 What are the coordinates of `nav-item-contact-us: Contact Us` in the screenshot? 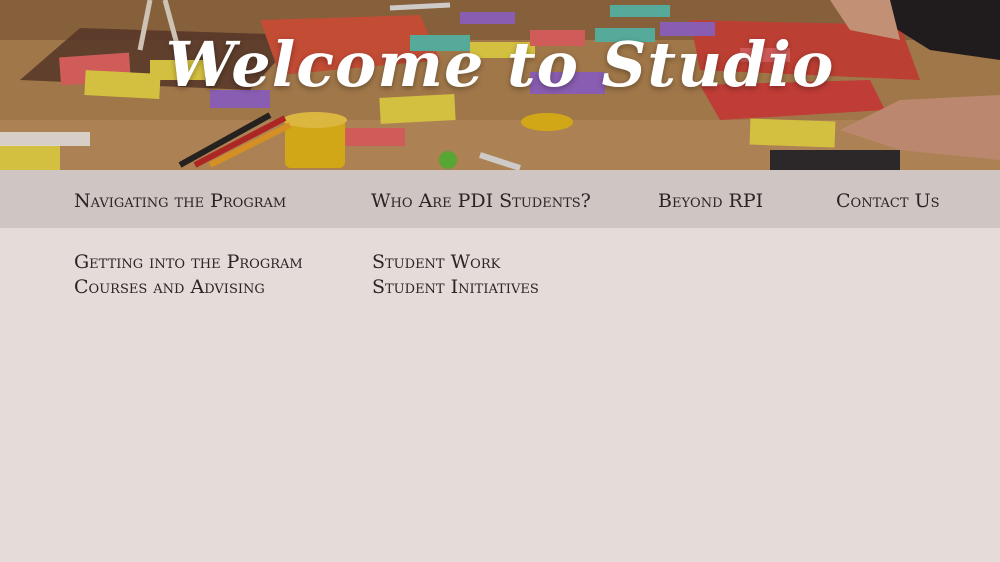 It's located at (888, 199).